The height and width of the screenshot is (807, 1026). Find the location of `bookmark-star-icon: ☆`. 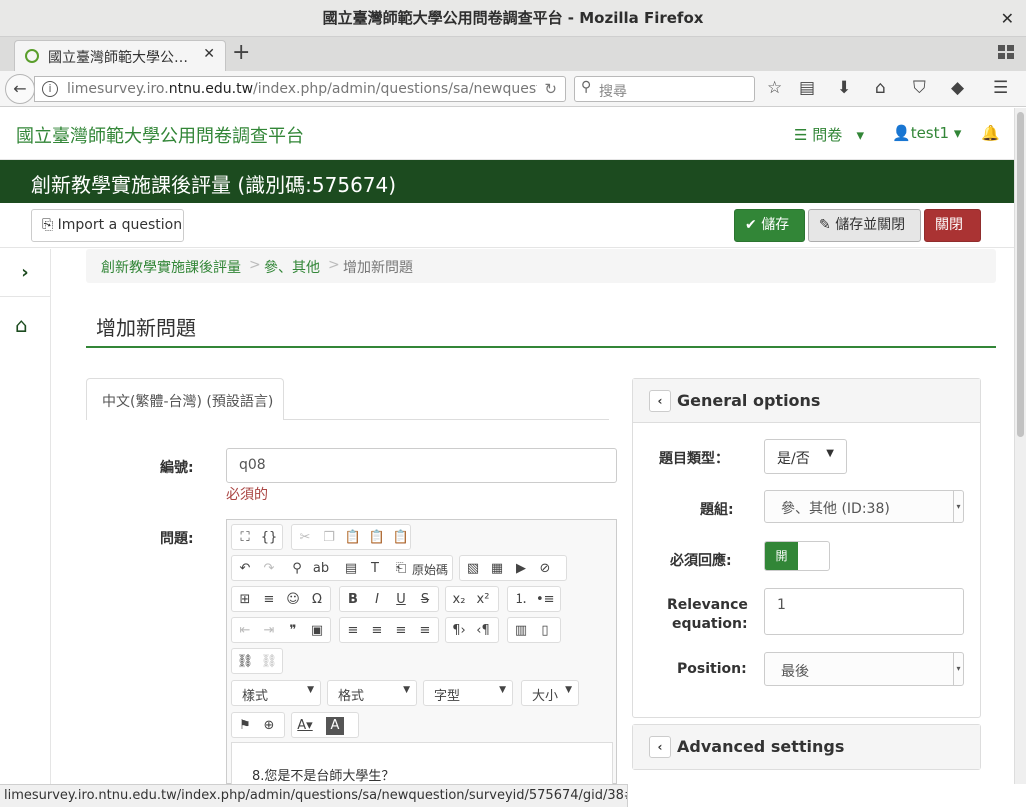

bookmark-star-icon: ☆ is located at coordinates (774, 88).